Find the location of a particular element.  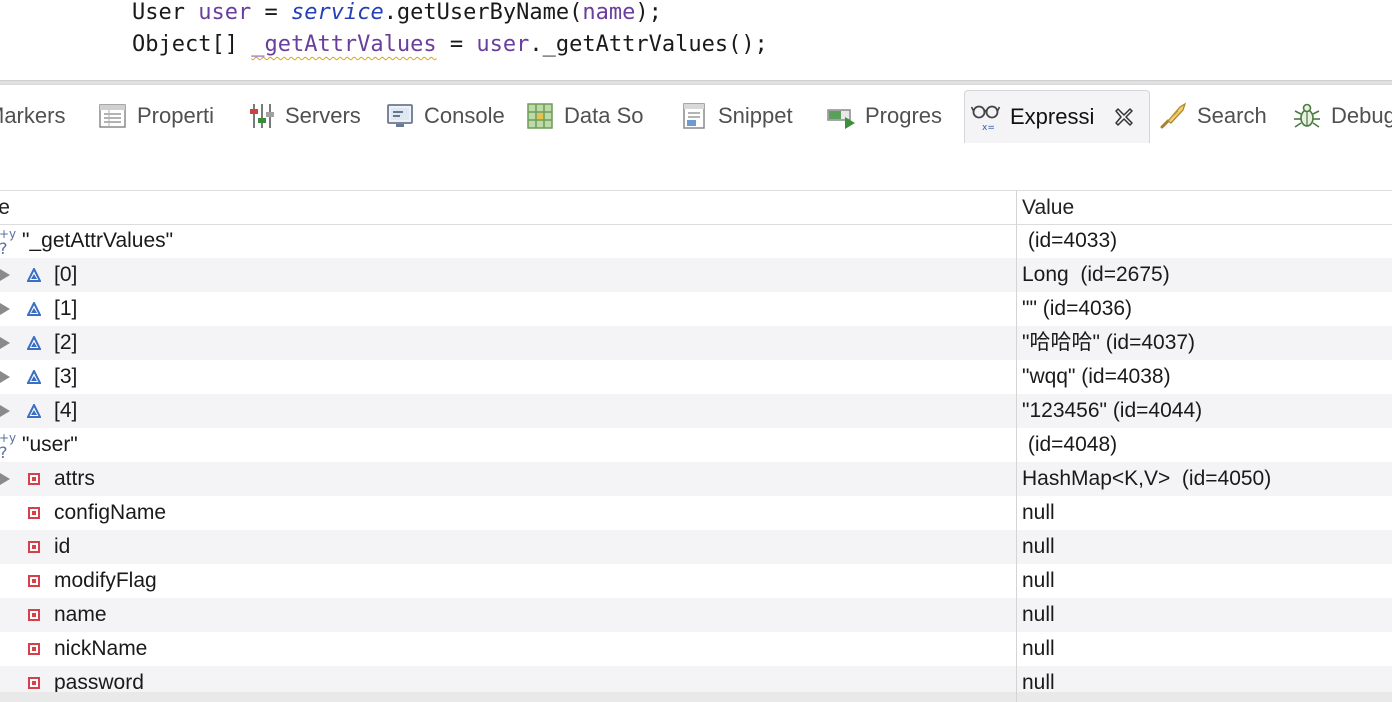

table-row: [3] "wqq" (id=4038) is located at coordinates (696, 377).